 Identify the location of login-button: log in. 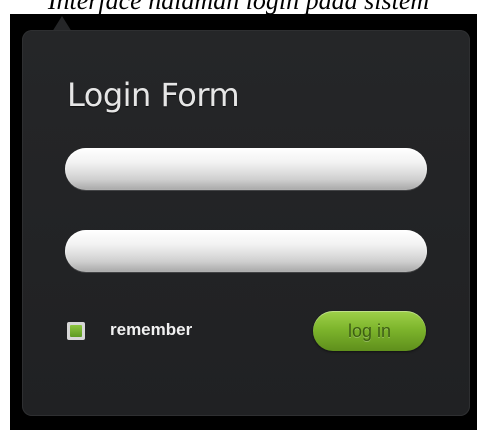
(369, 331).